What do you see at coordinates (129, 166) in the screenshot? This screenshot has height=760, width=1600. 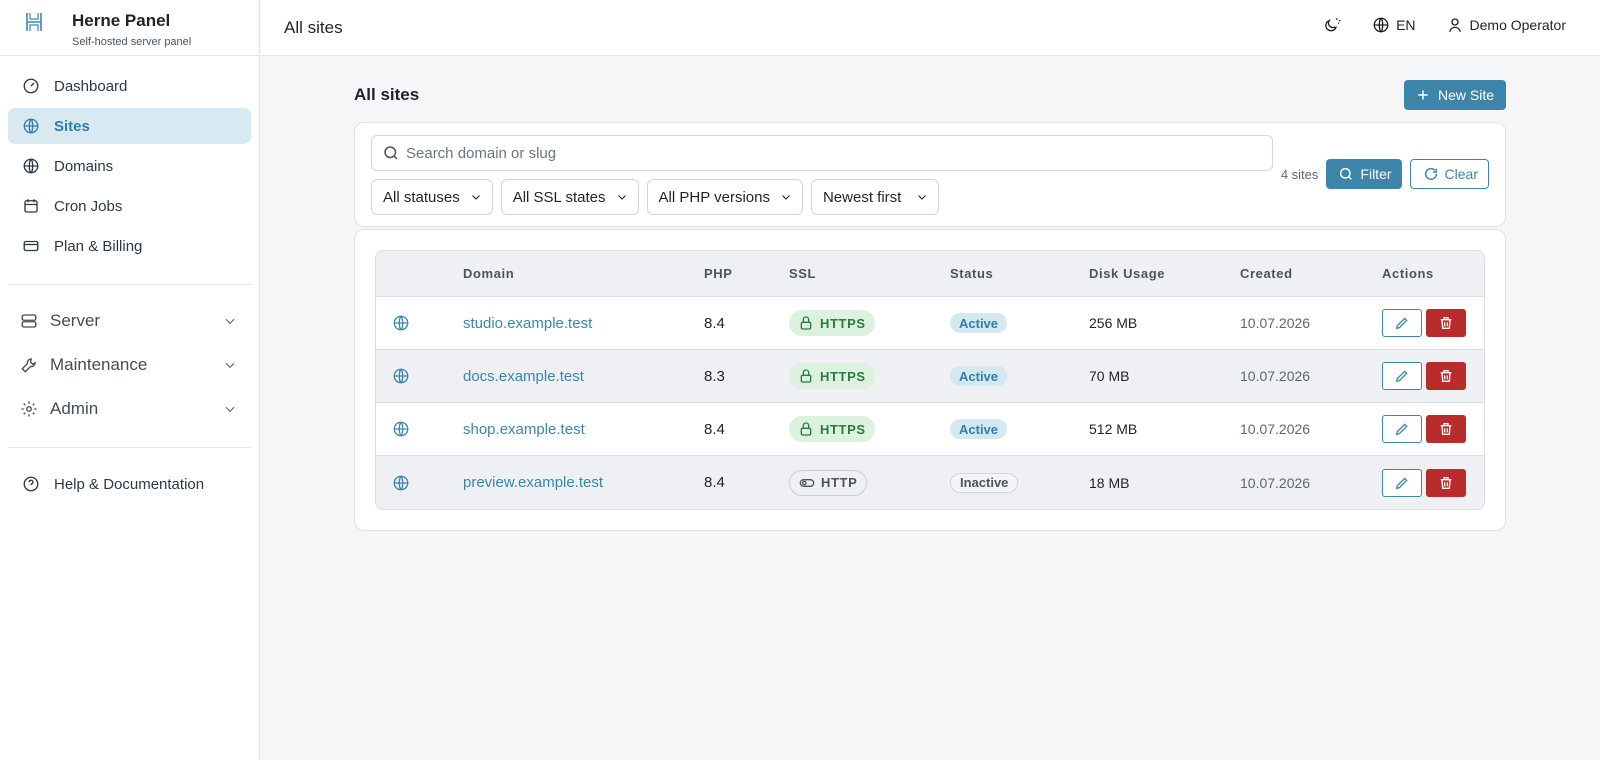 I see `sidebar-item-domains: Domains` at bounding box center [129, 166].